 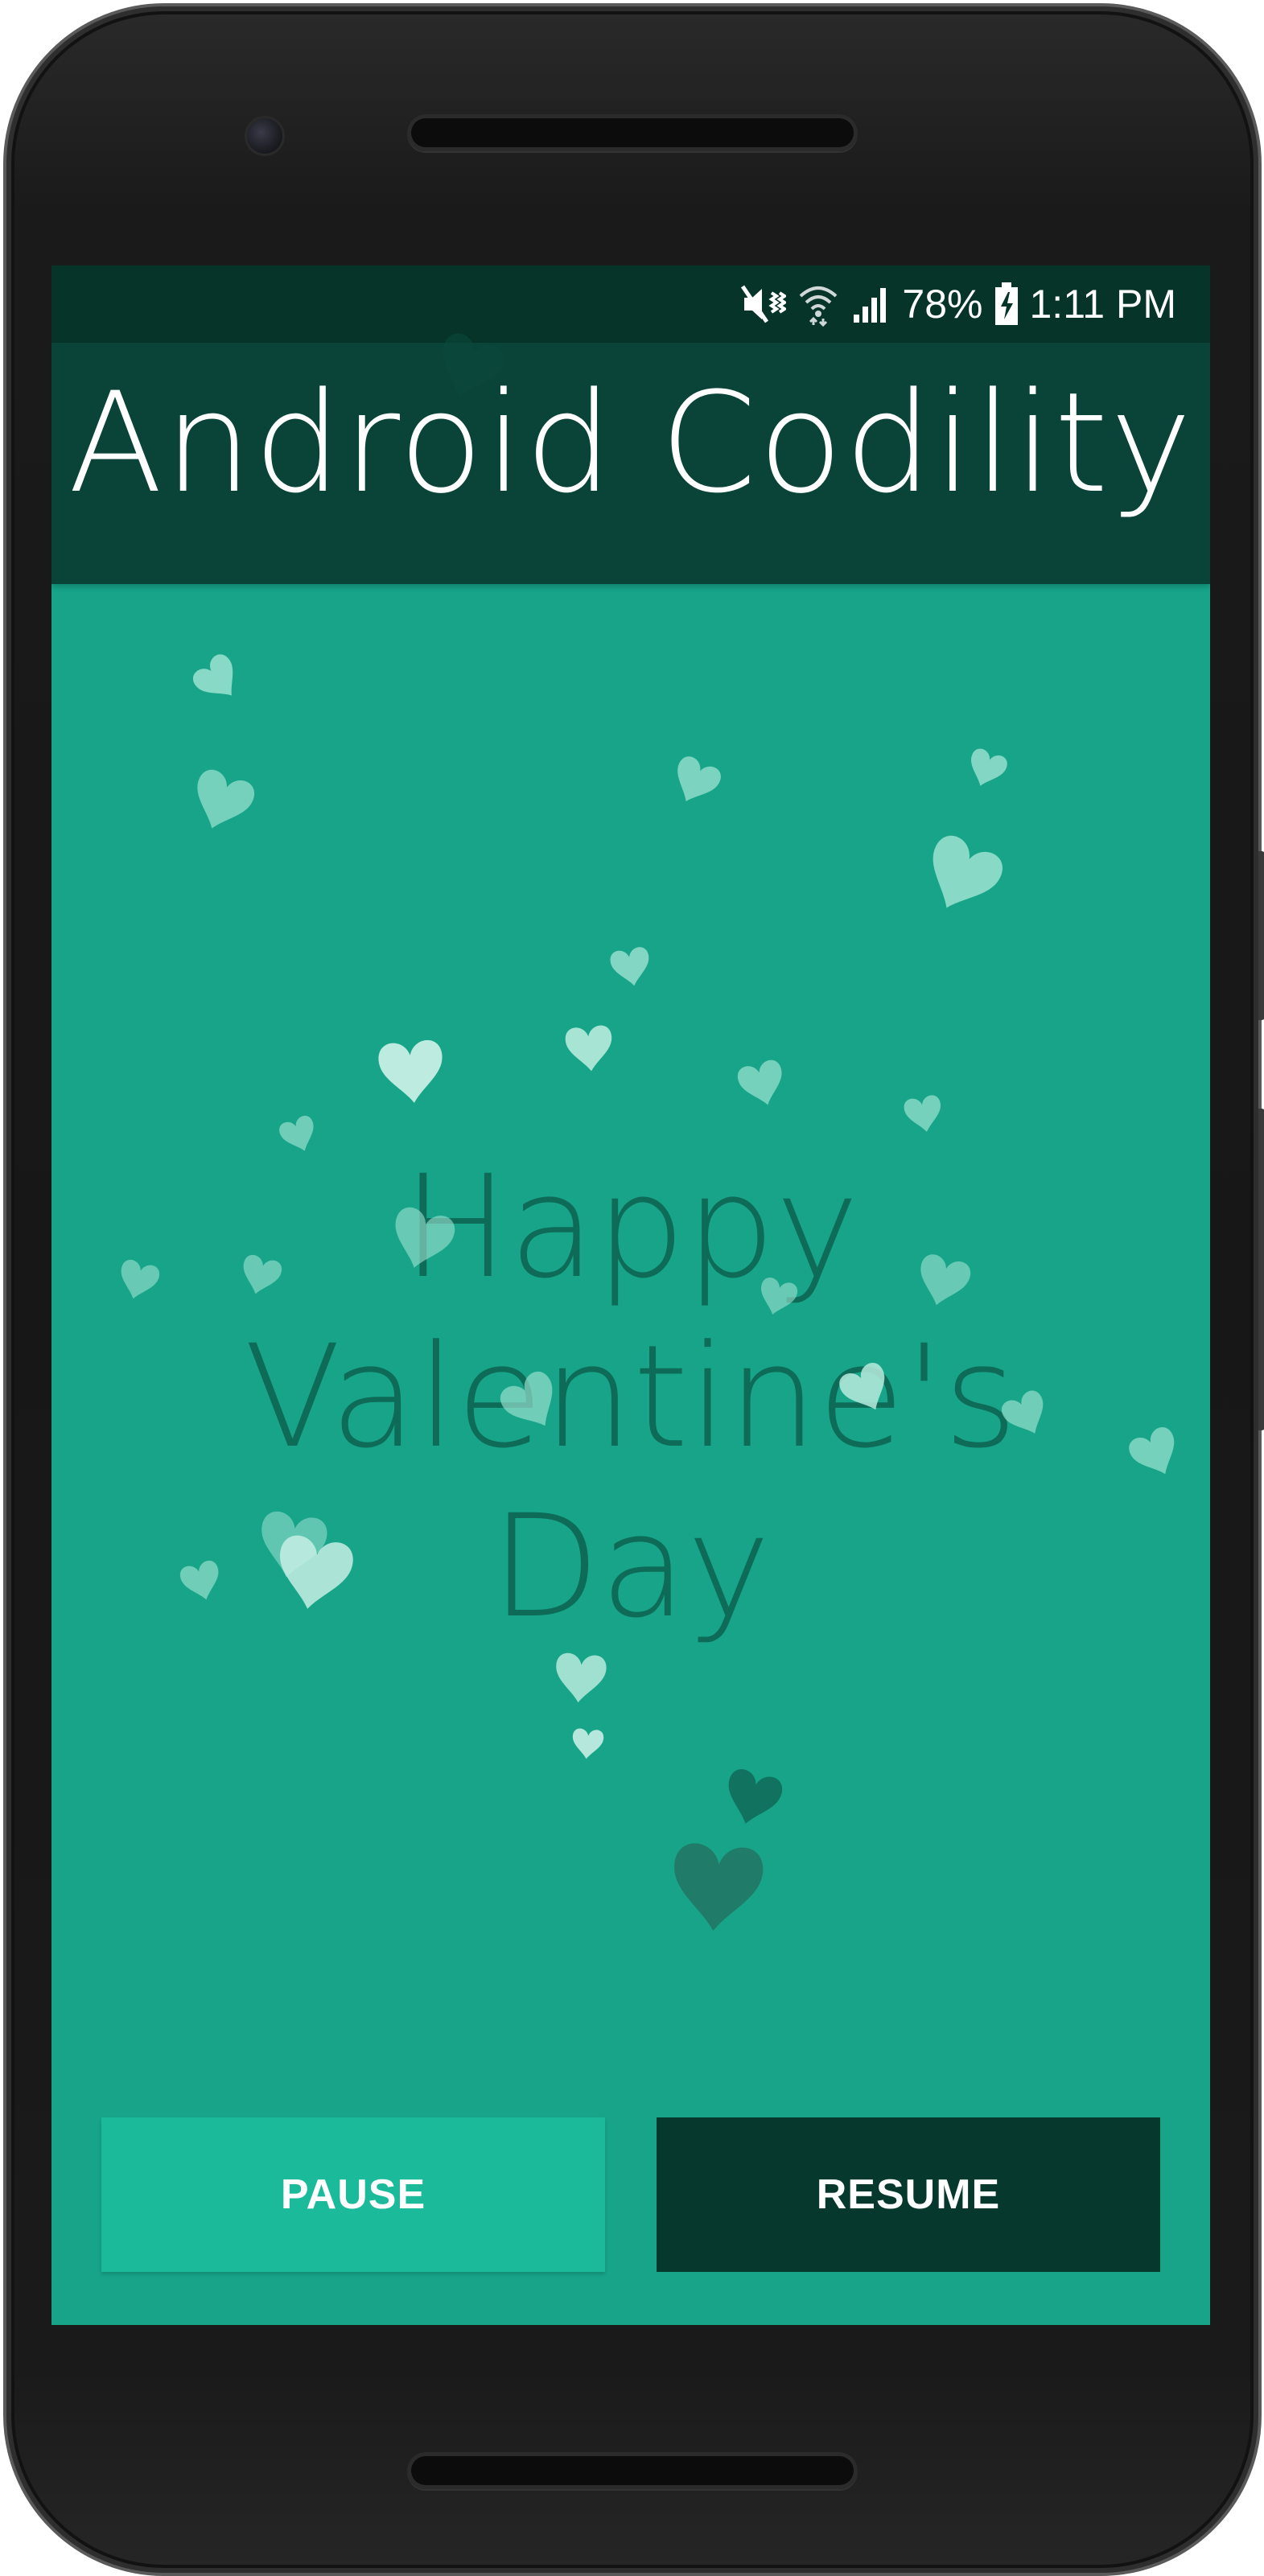 What do you see at coordinates (633, 2470) in the screenshot?
I see `bottom-speaker` at bounding box center [633, 2470].